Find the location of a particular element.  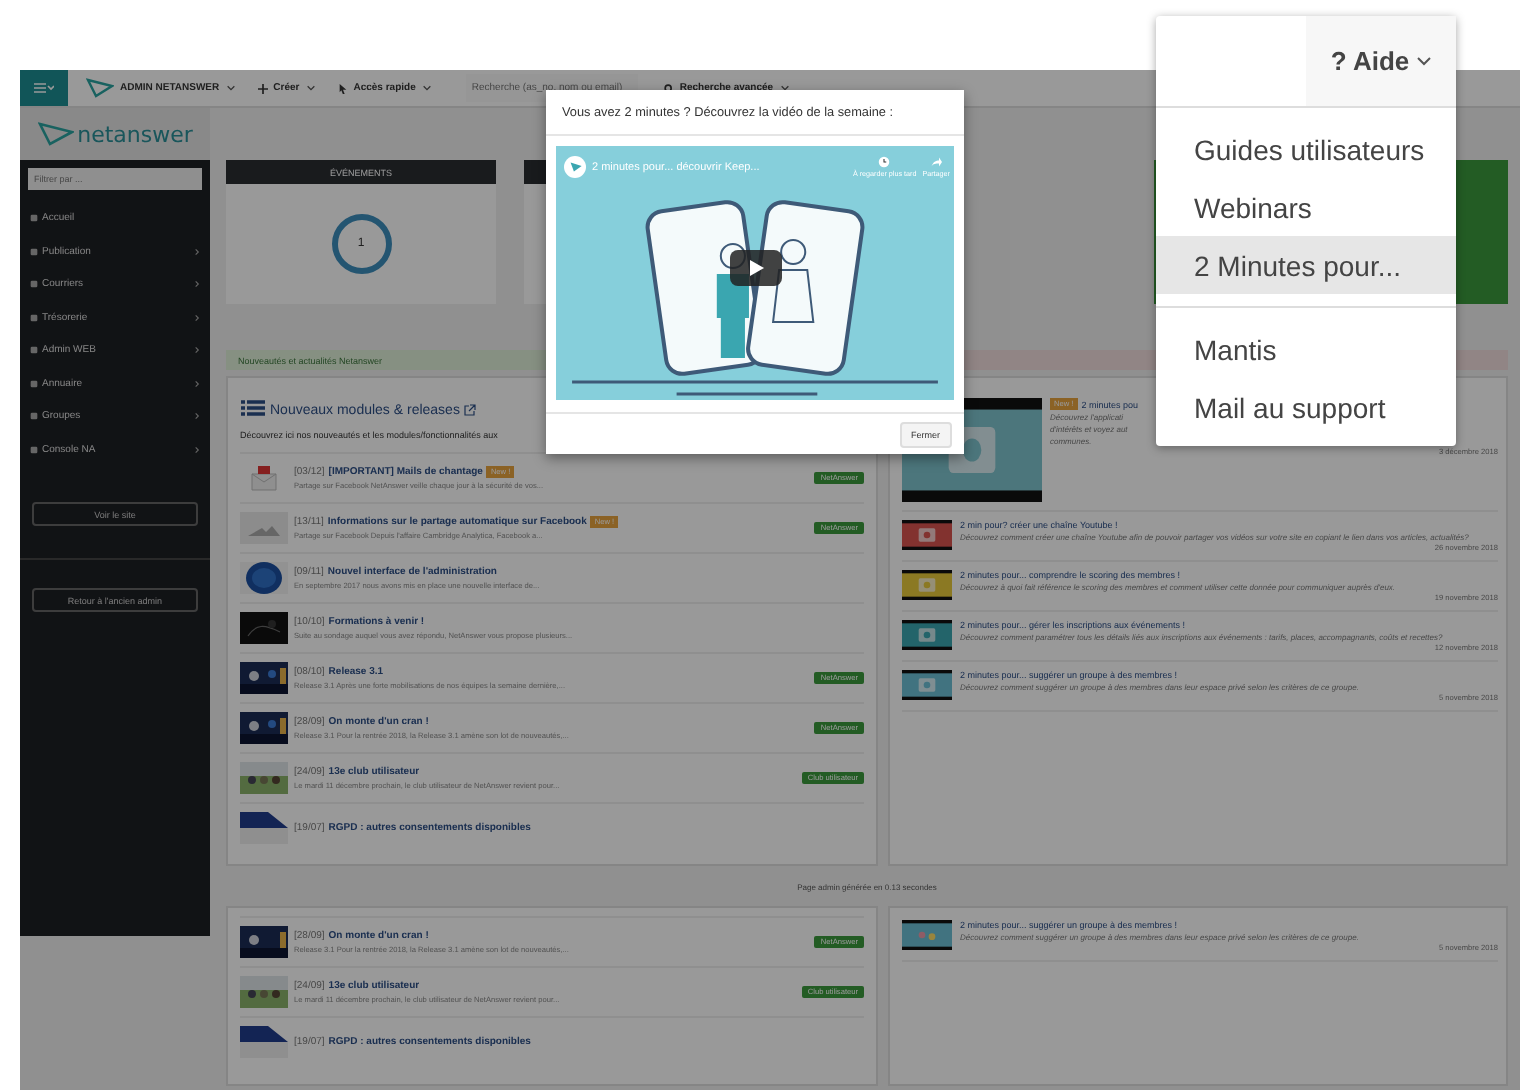

list-icon is located at coordinates (253, 410).